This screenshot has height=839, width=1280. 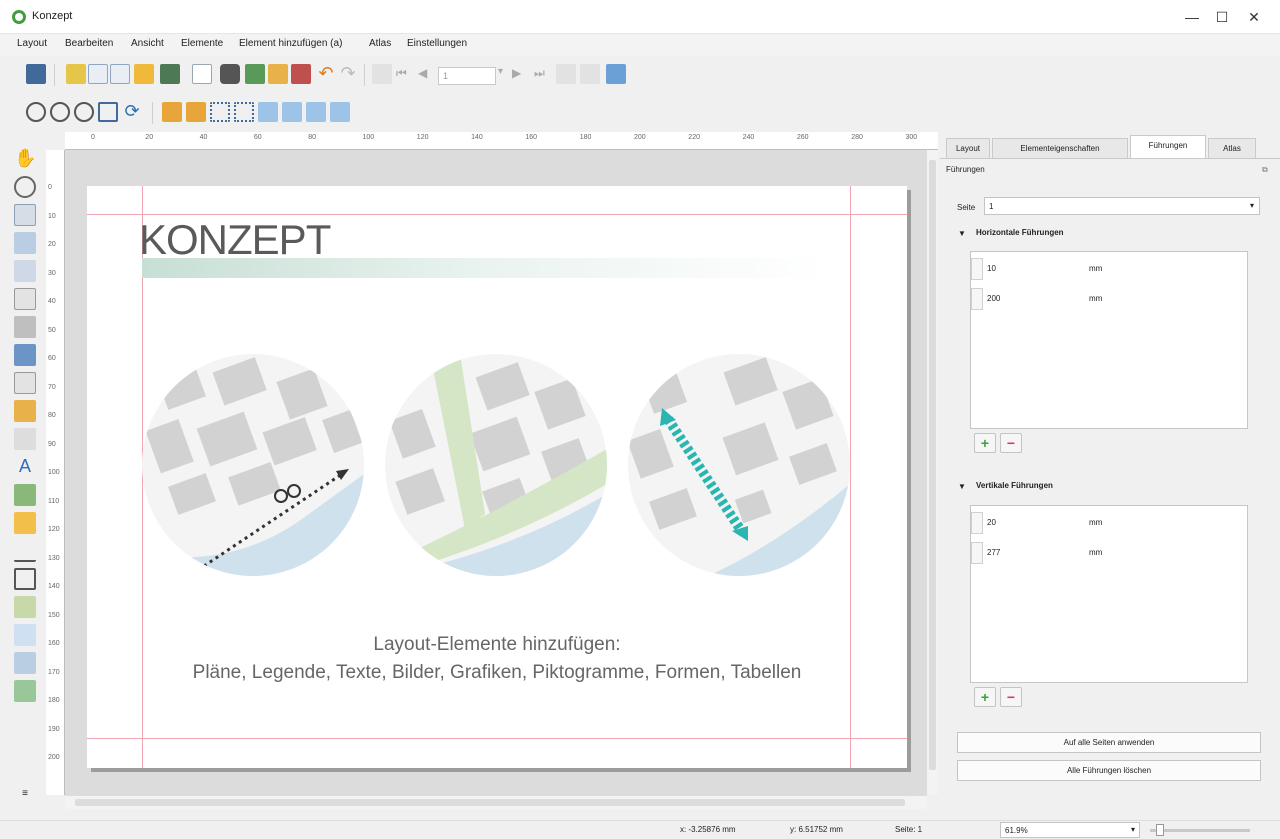 I want to click on add-picture-icon, so click(x=25, y=383).